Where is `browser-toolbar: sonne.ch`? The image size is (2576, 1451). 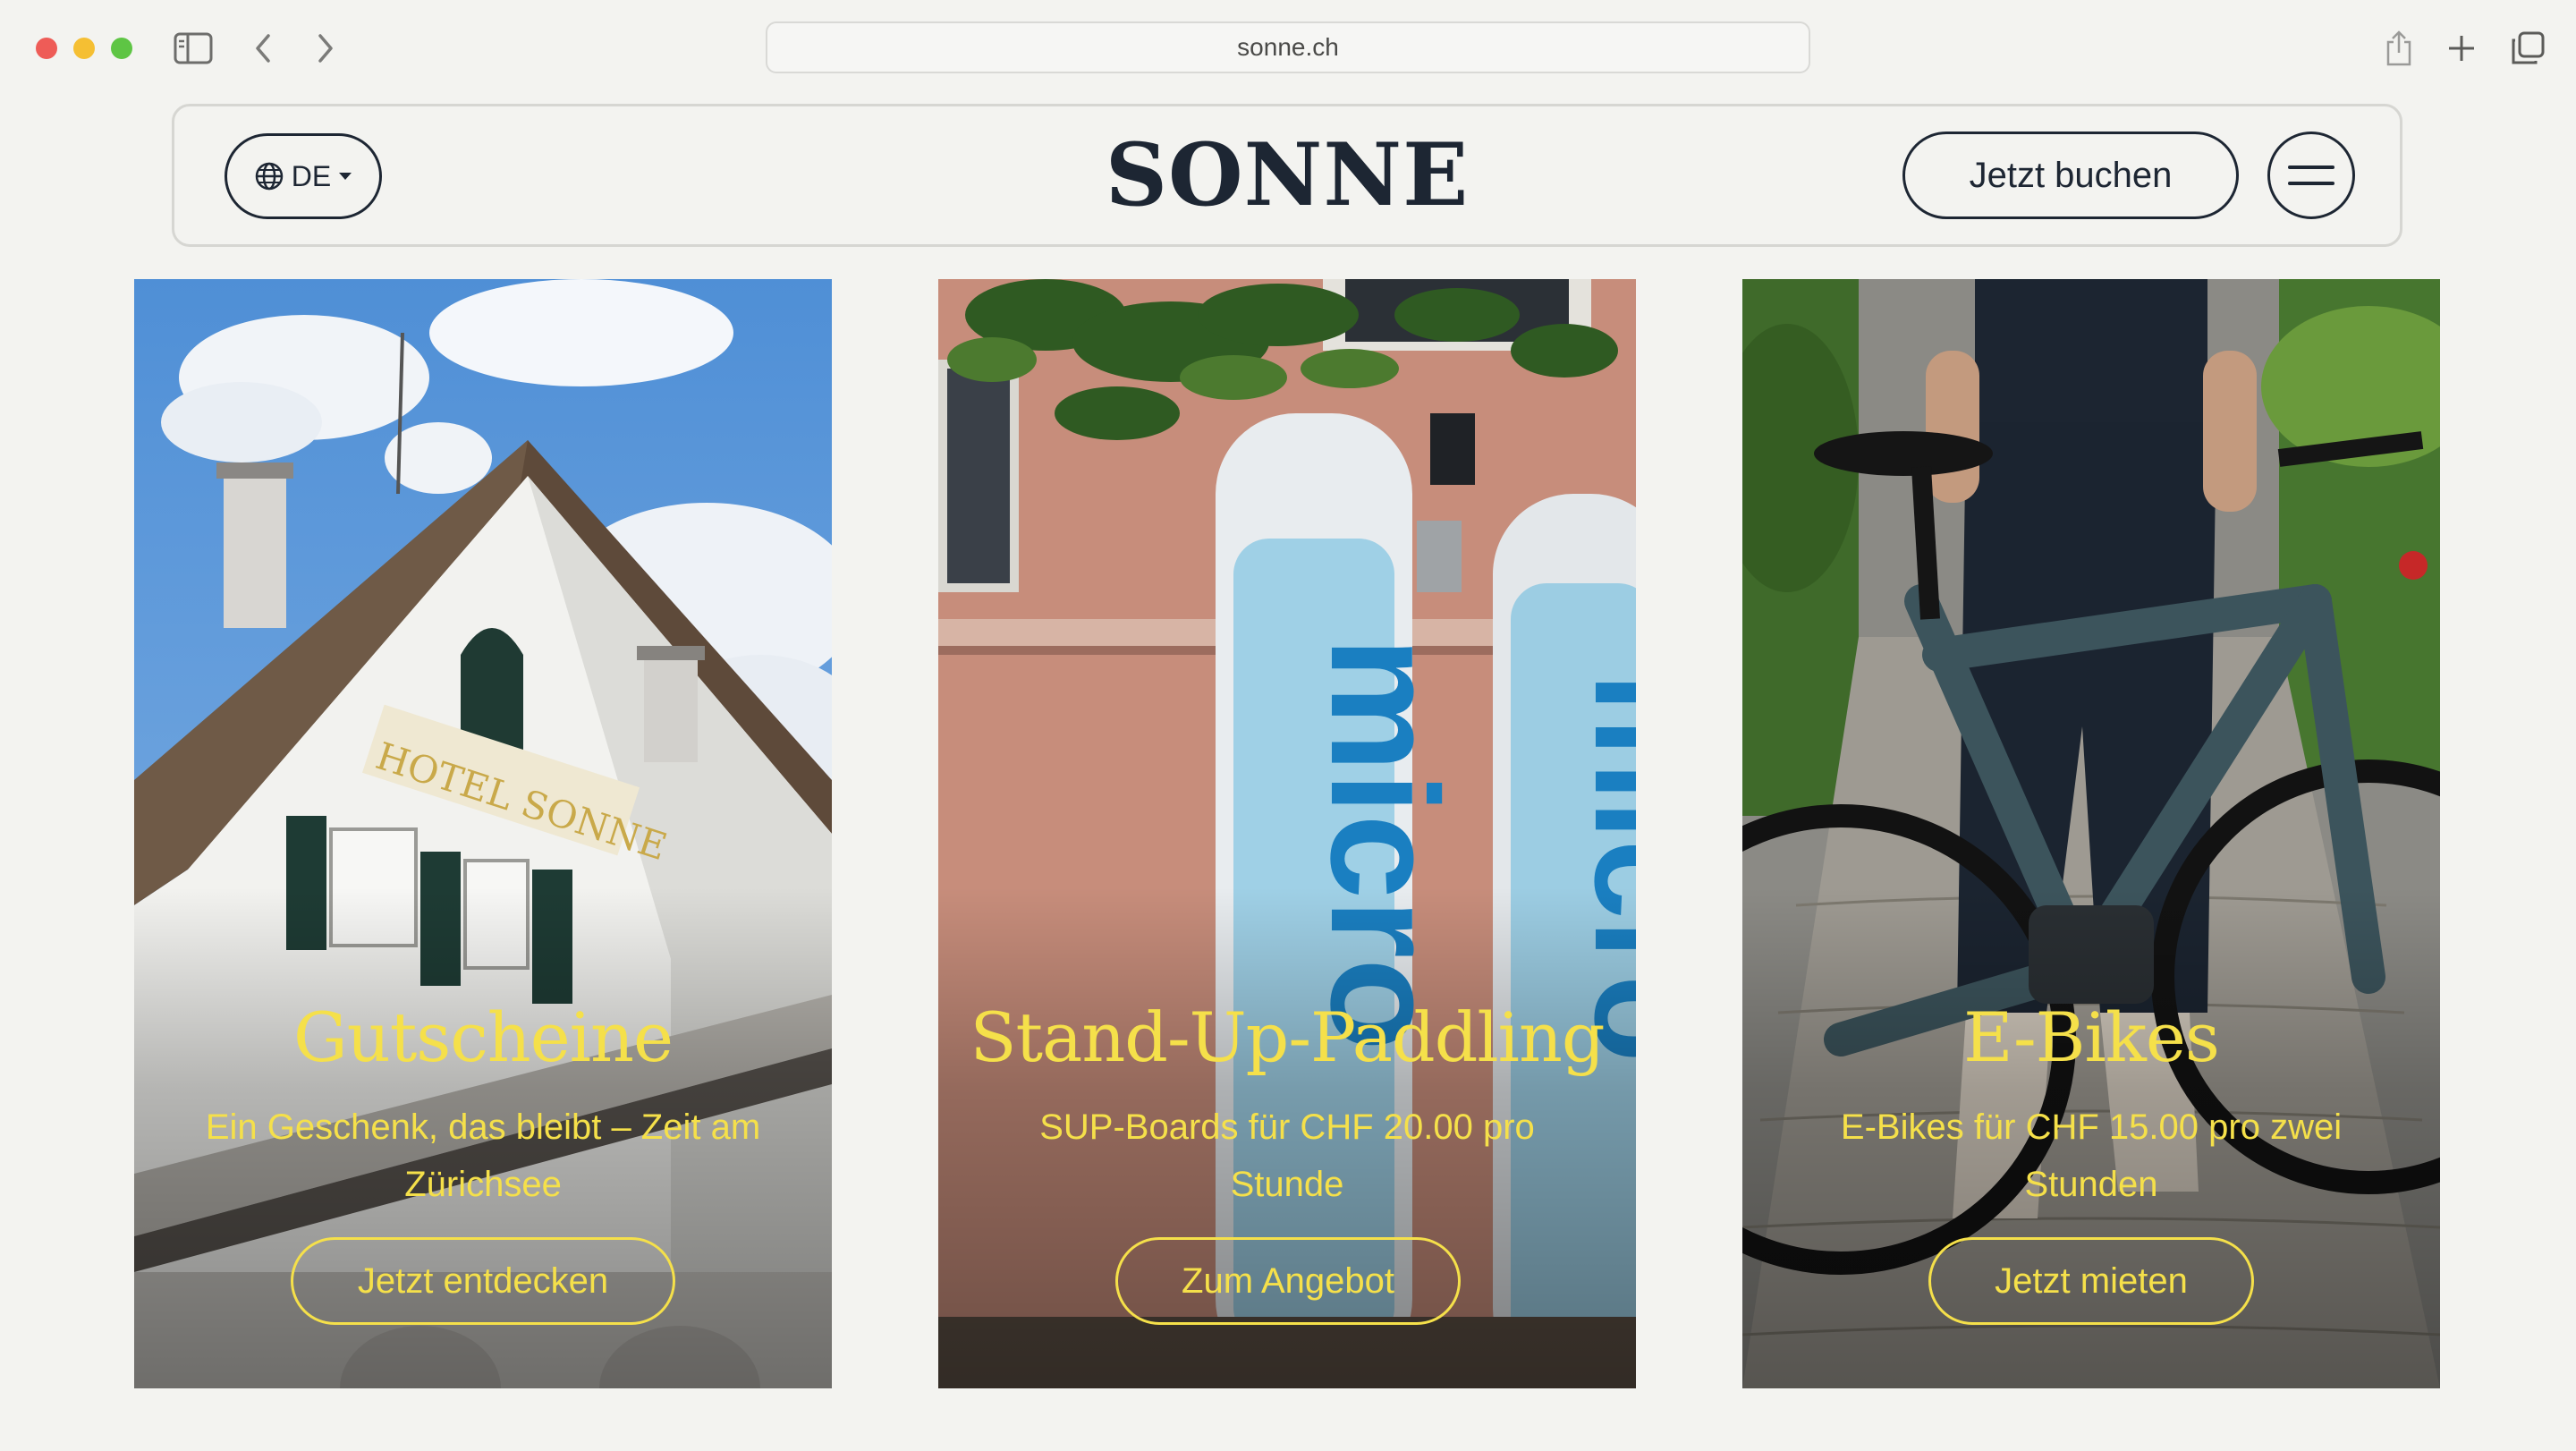 browser-toolbar: sonne.ch is located at coordinates (1288, 48).